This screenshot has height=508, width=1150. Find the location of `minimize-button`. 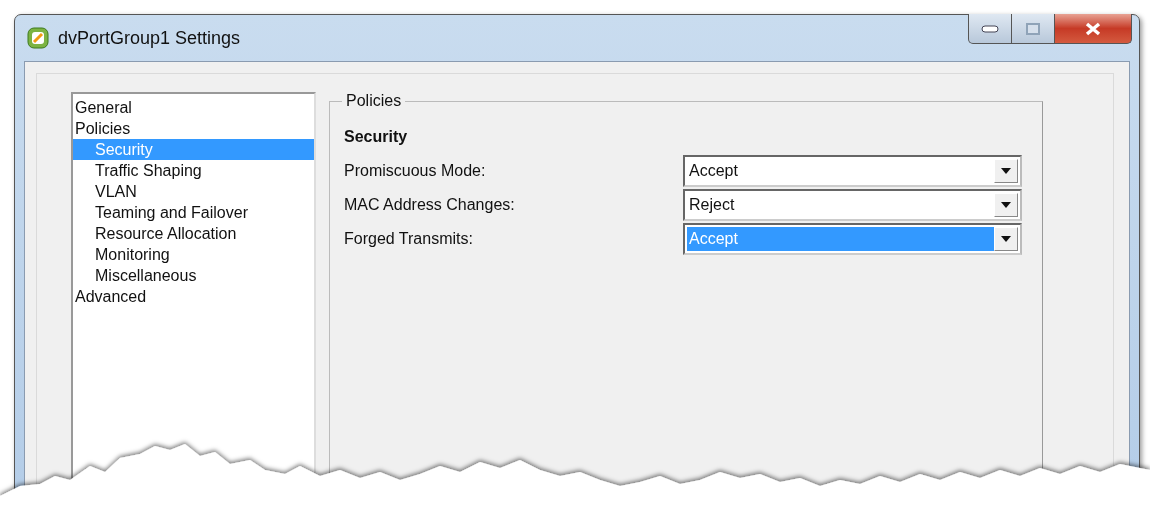

minimize-button is located at coordinates (990, 29).